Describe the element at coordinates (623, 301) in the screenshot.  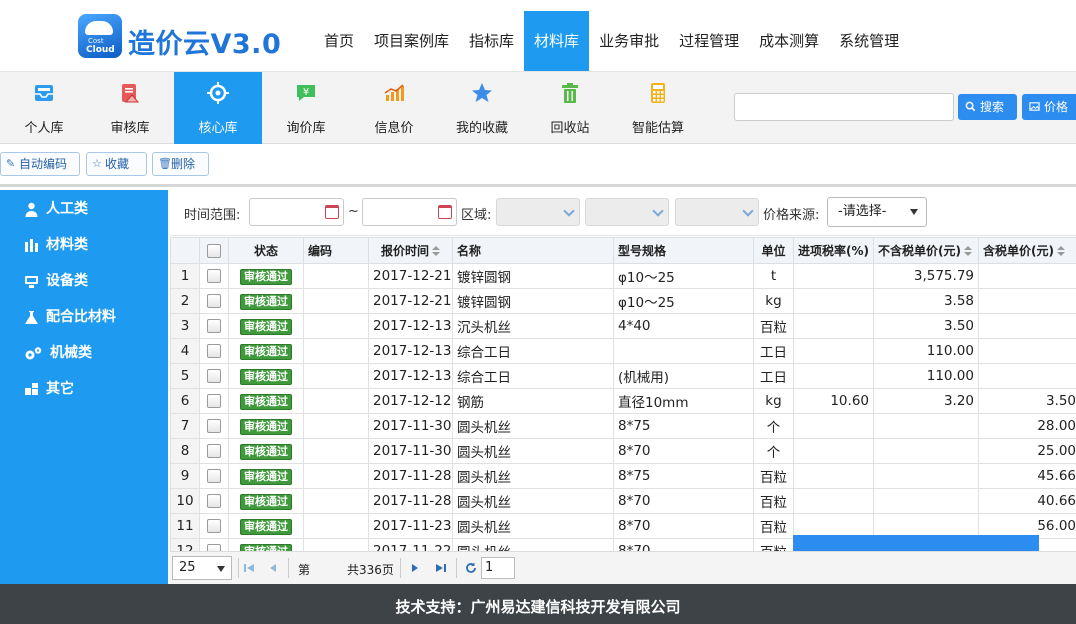
I see `table-row: 2 审核通过 2017-12-21 镀锌圆钢 φ10～25 kg 3.58` at that location.